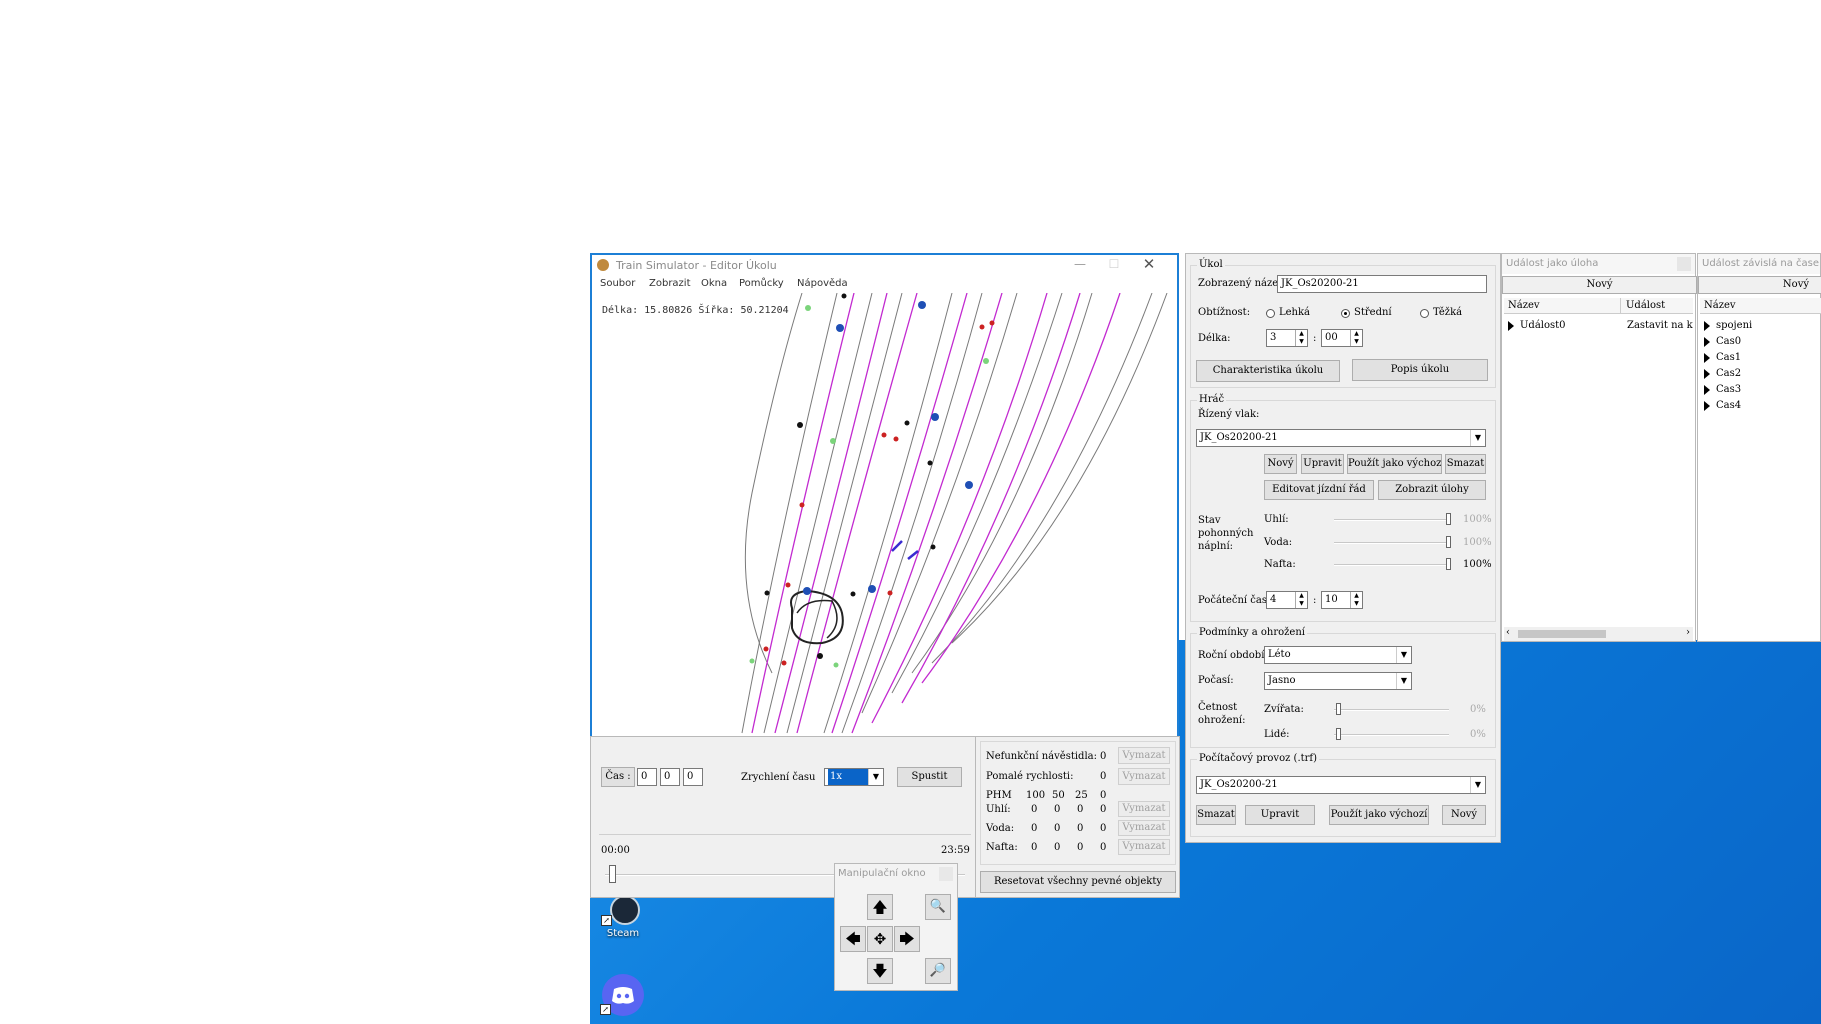 The width and height of the screenshot is (1821, 1024). Describe the element at coordinates (1338, 681) in the screenshot. I see `weather-select: Jasno ▼` at that location.